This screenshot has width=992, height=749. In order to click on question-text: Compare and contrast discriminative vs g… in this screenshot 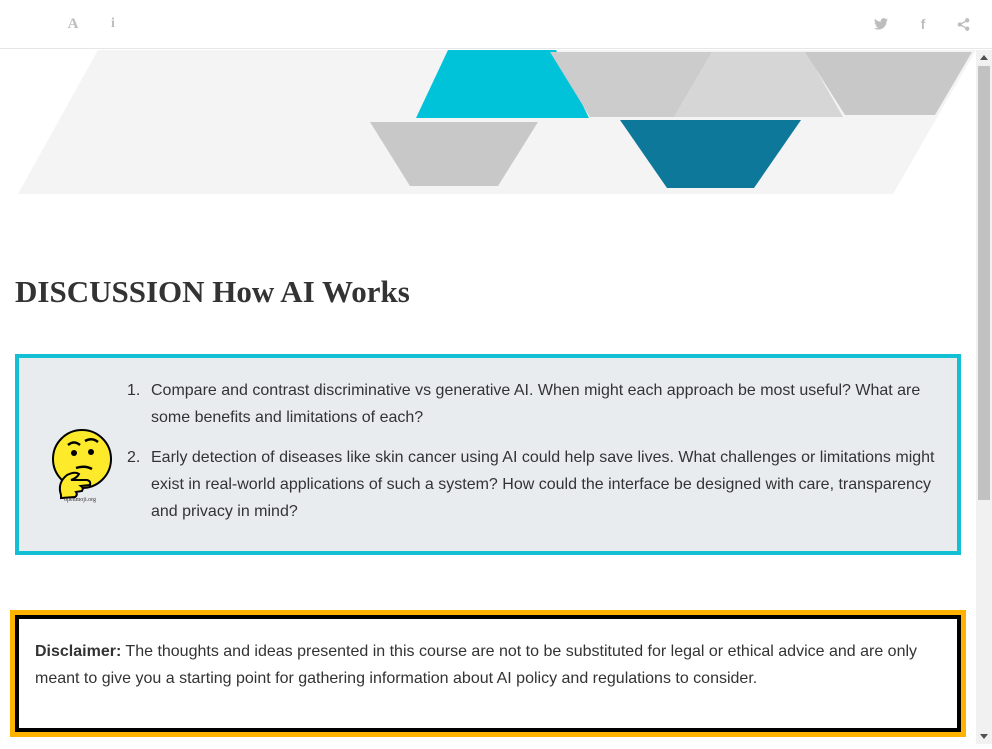, I will do `click(536, 404)`.